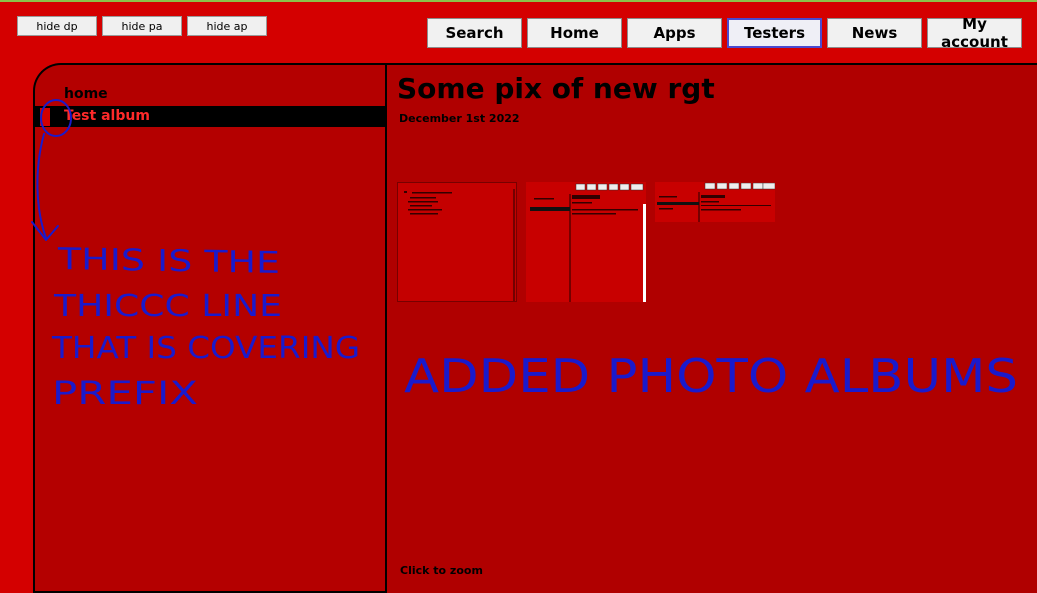  I want to click on nav-testers-button: Testers, so click(774, 33).